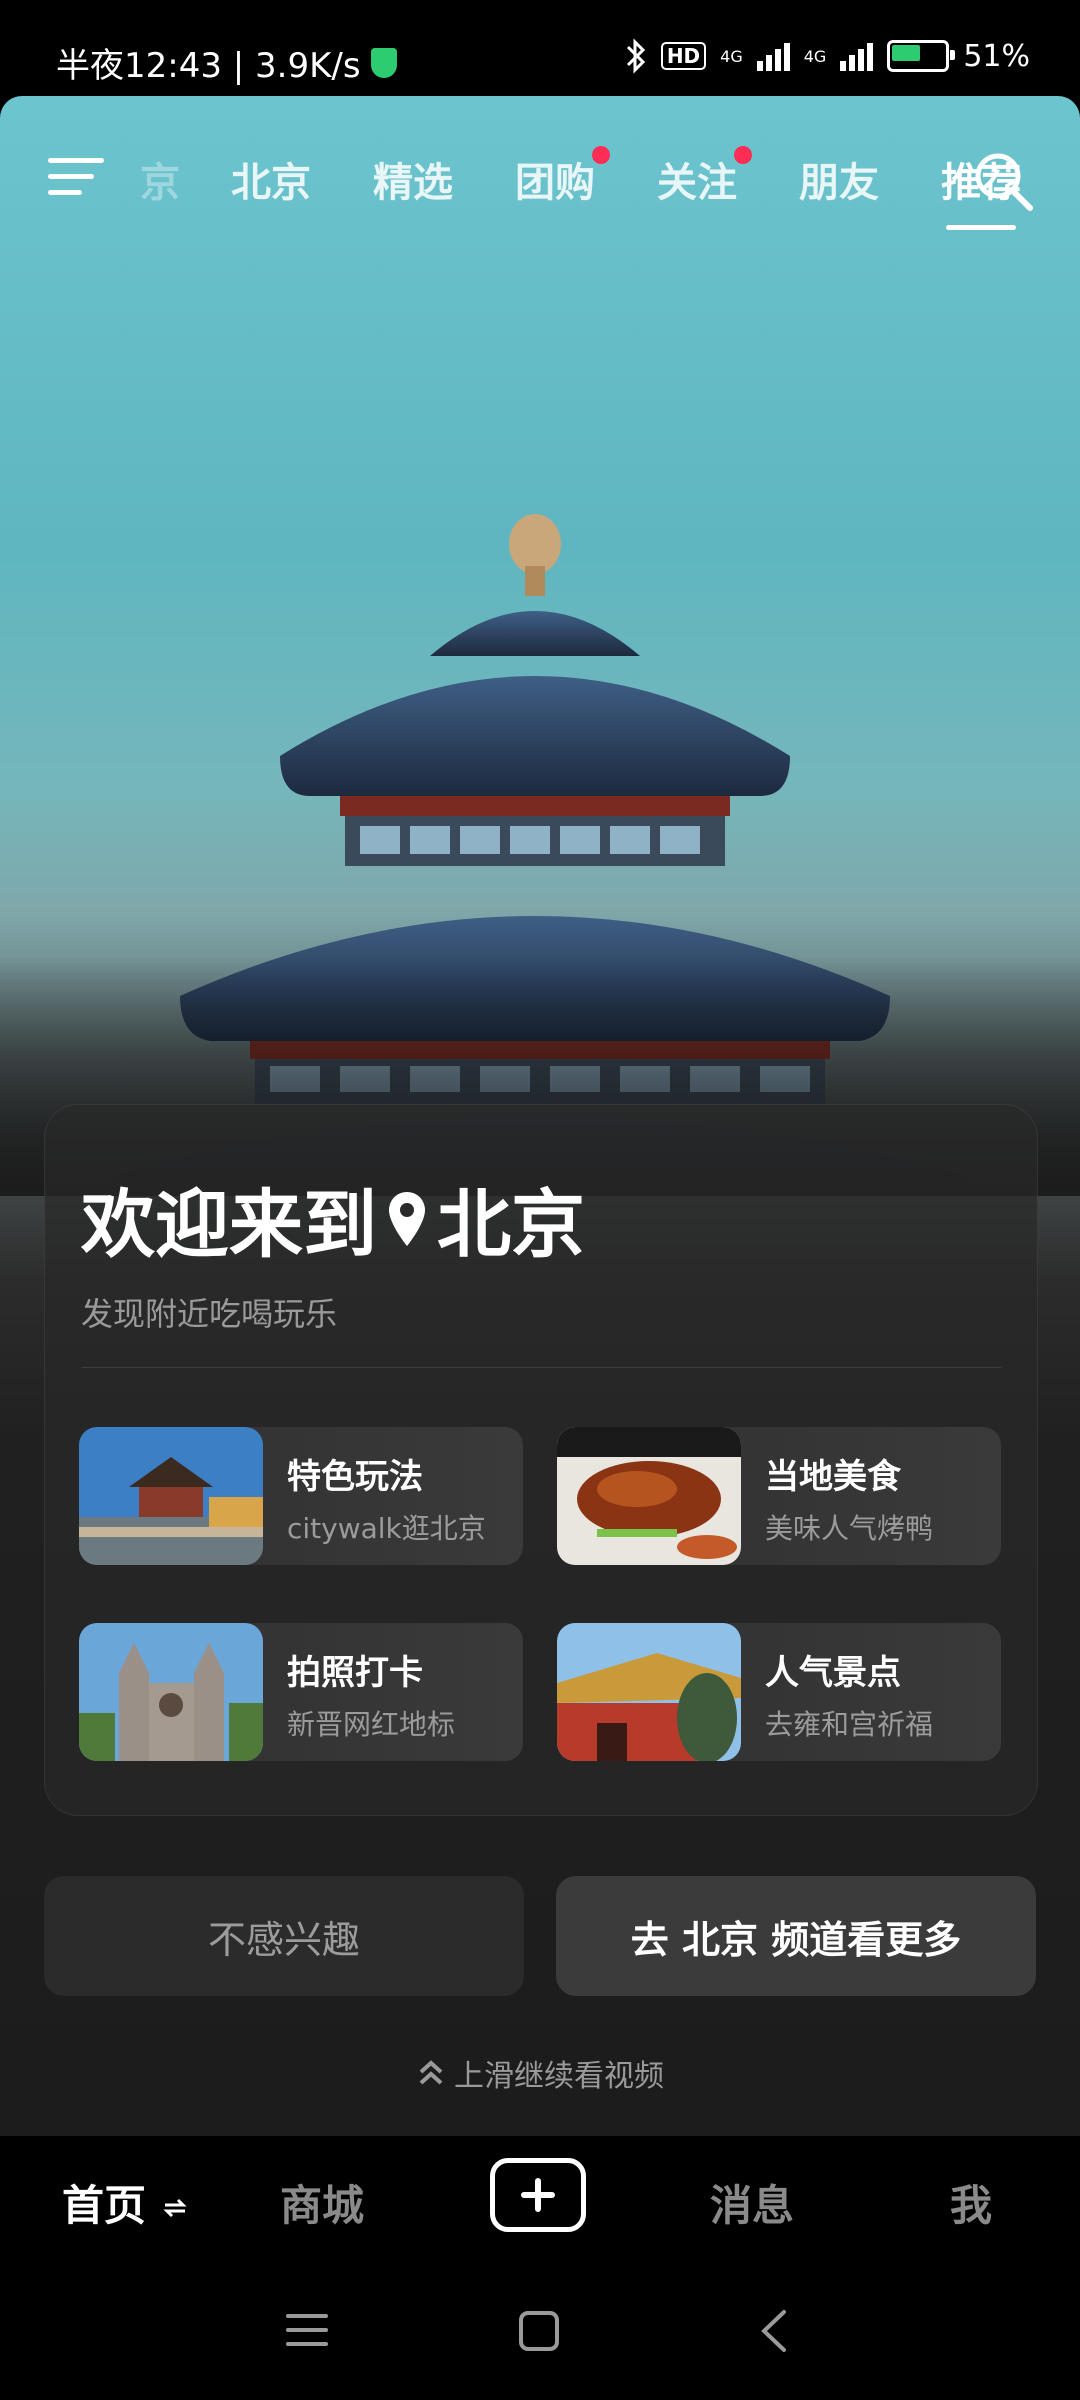 This screenshot has width=1080, height=2400. Describe the element at coordinates (683, 56) in the screenshot. I see `hd-badge: HD` at that location.